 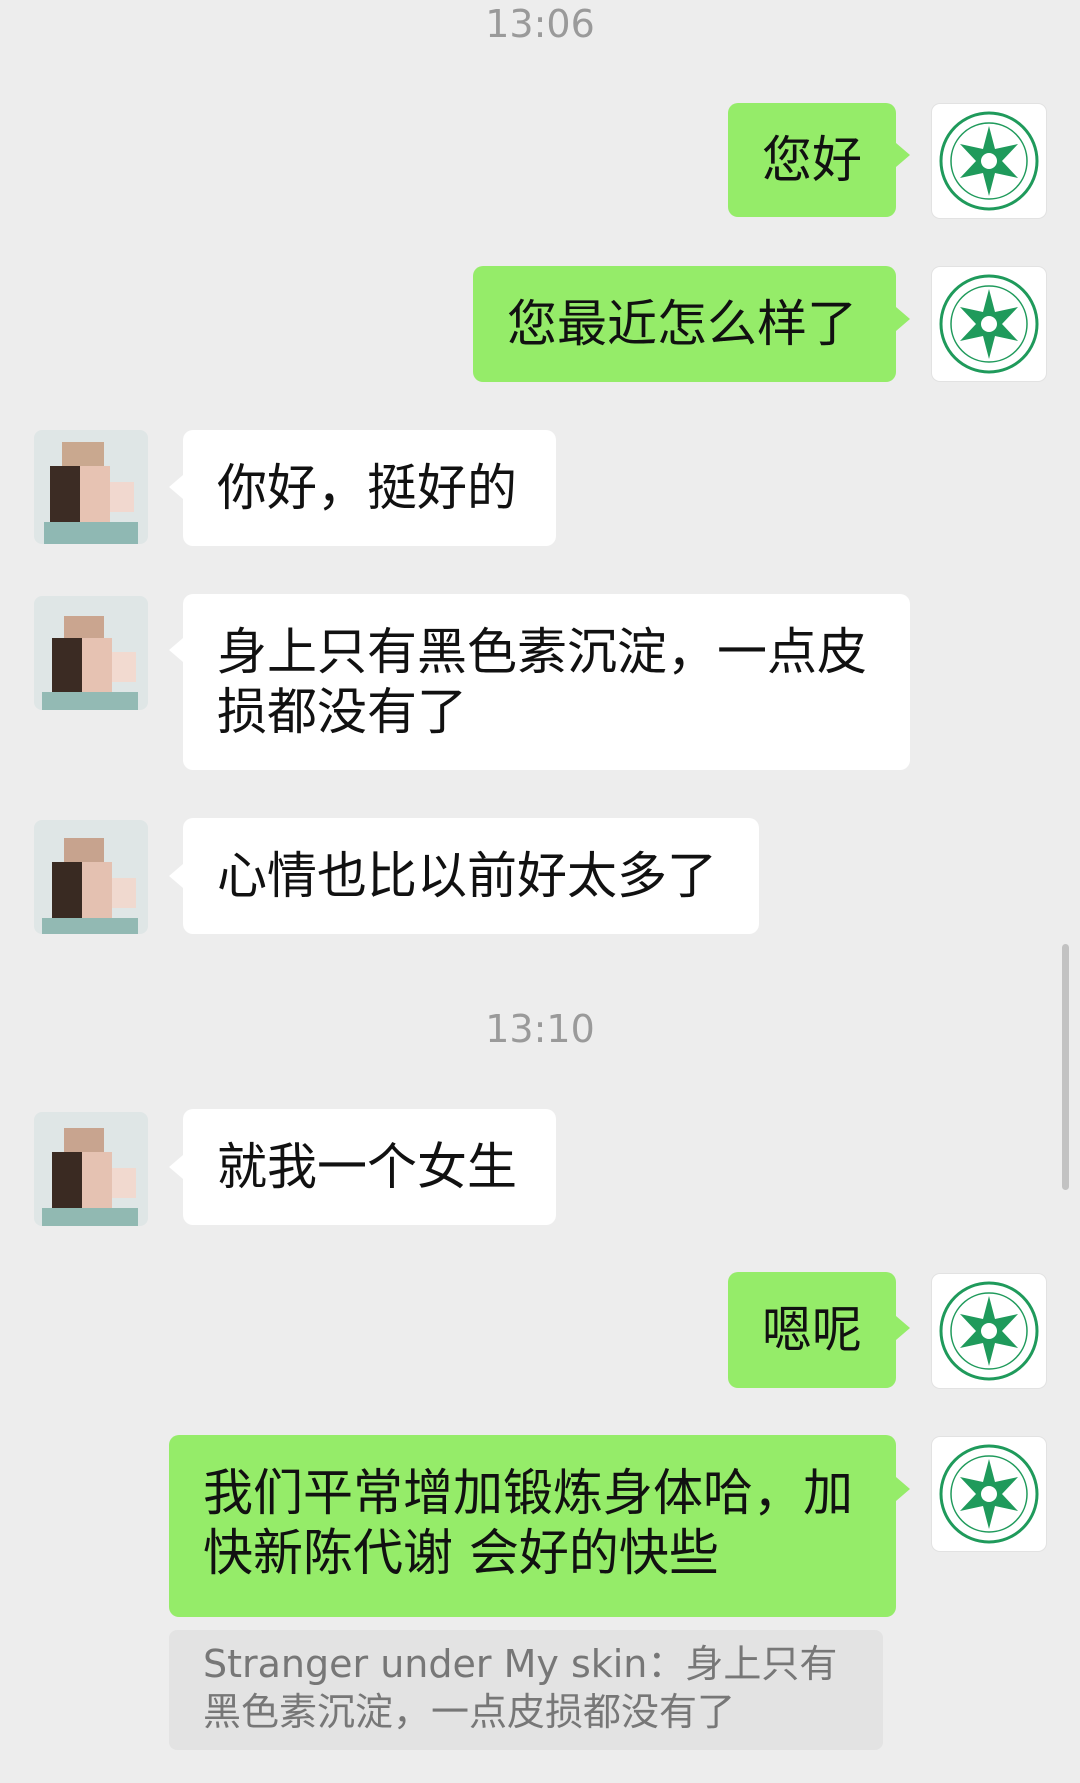 I want to click on message-text: 你好，挺好的, so click(x=367, y=488).